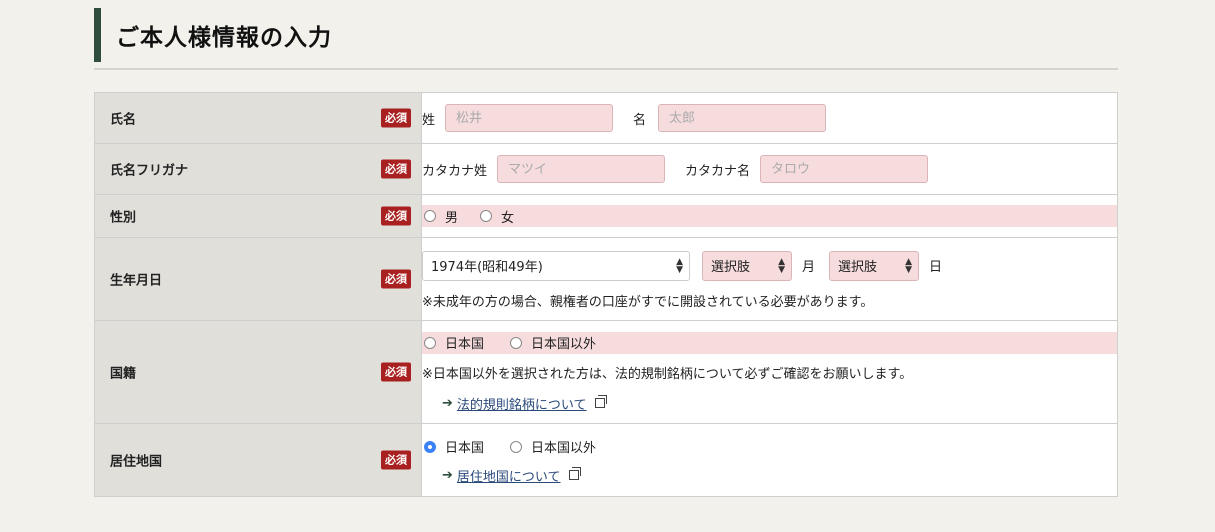  What do you see at coordinates (769, 460) in the screenshot?
I see `value-cell-residence: 日本国 日本国以外 ➔ 居住地国について` at bounding box center [769, 460].